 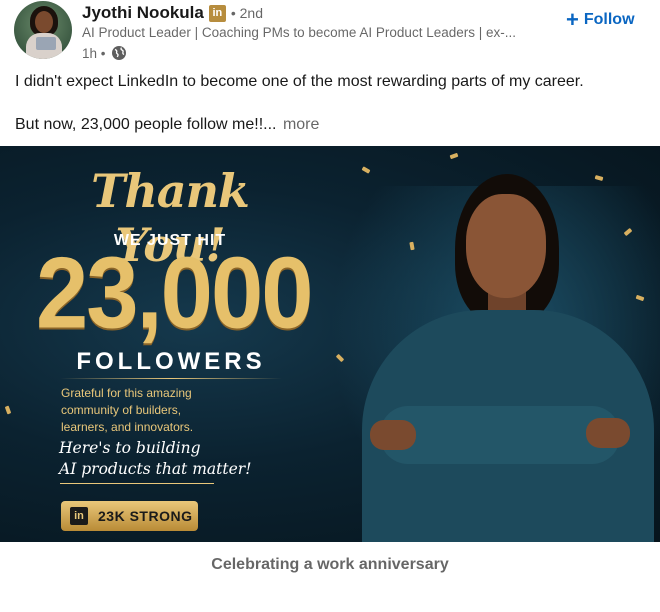 What do you see at coordinates (79, 516) in the screenshot?
I see `linkedin-icon: in` at bounding box center [79, 516].